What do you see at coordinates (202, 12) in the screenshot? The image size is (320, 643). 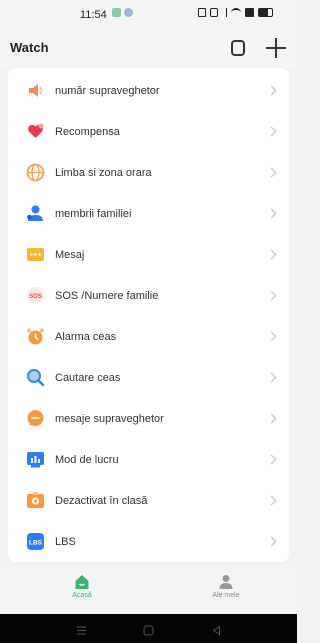 I see `nfc-icon` at bounding box center [202, 12].